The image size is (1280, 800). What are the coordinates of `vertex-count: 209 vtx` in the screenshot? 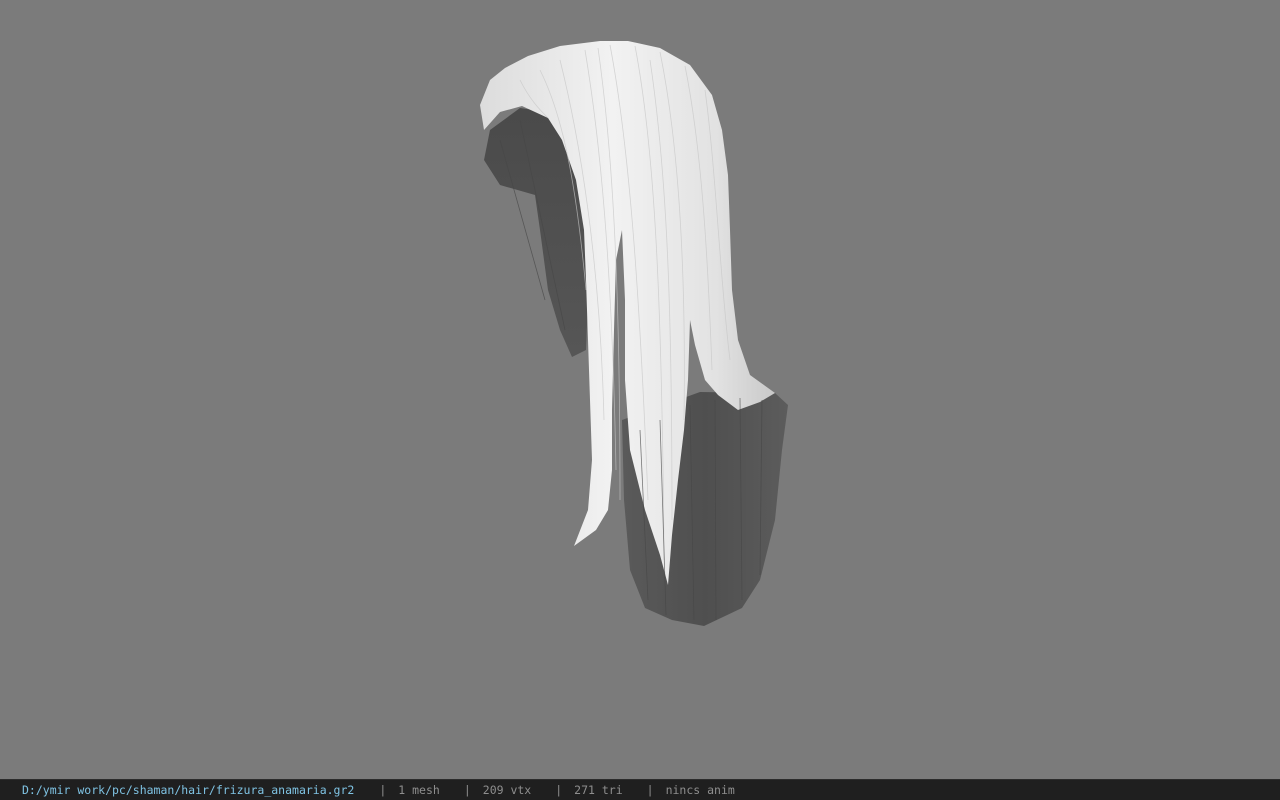 It's located at (507, 790).